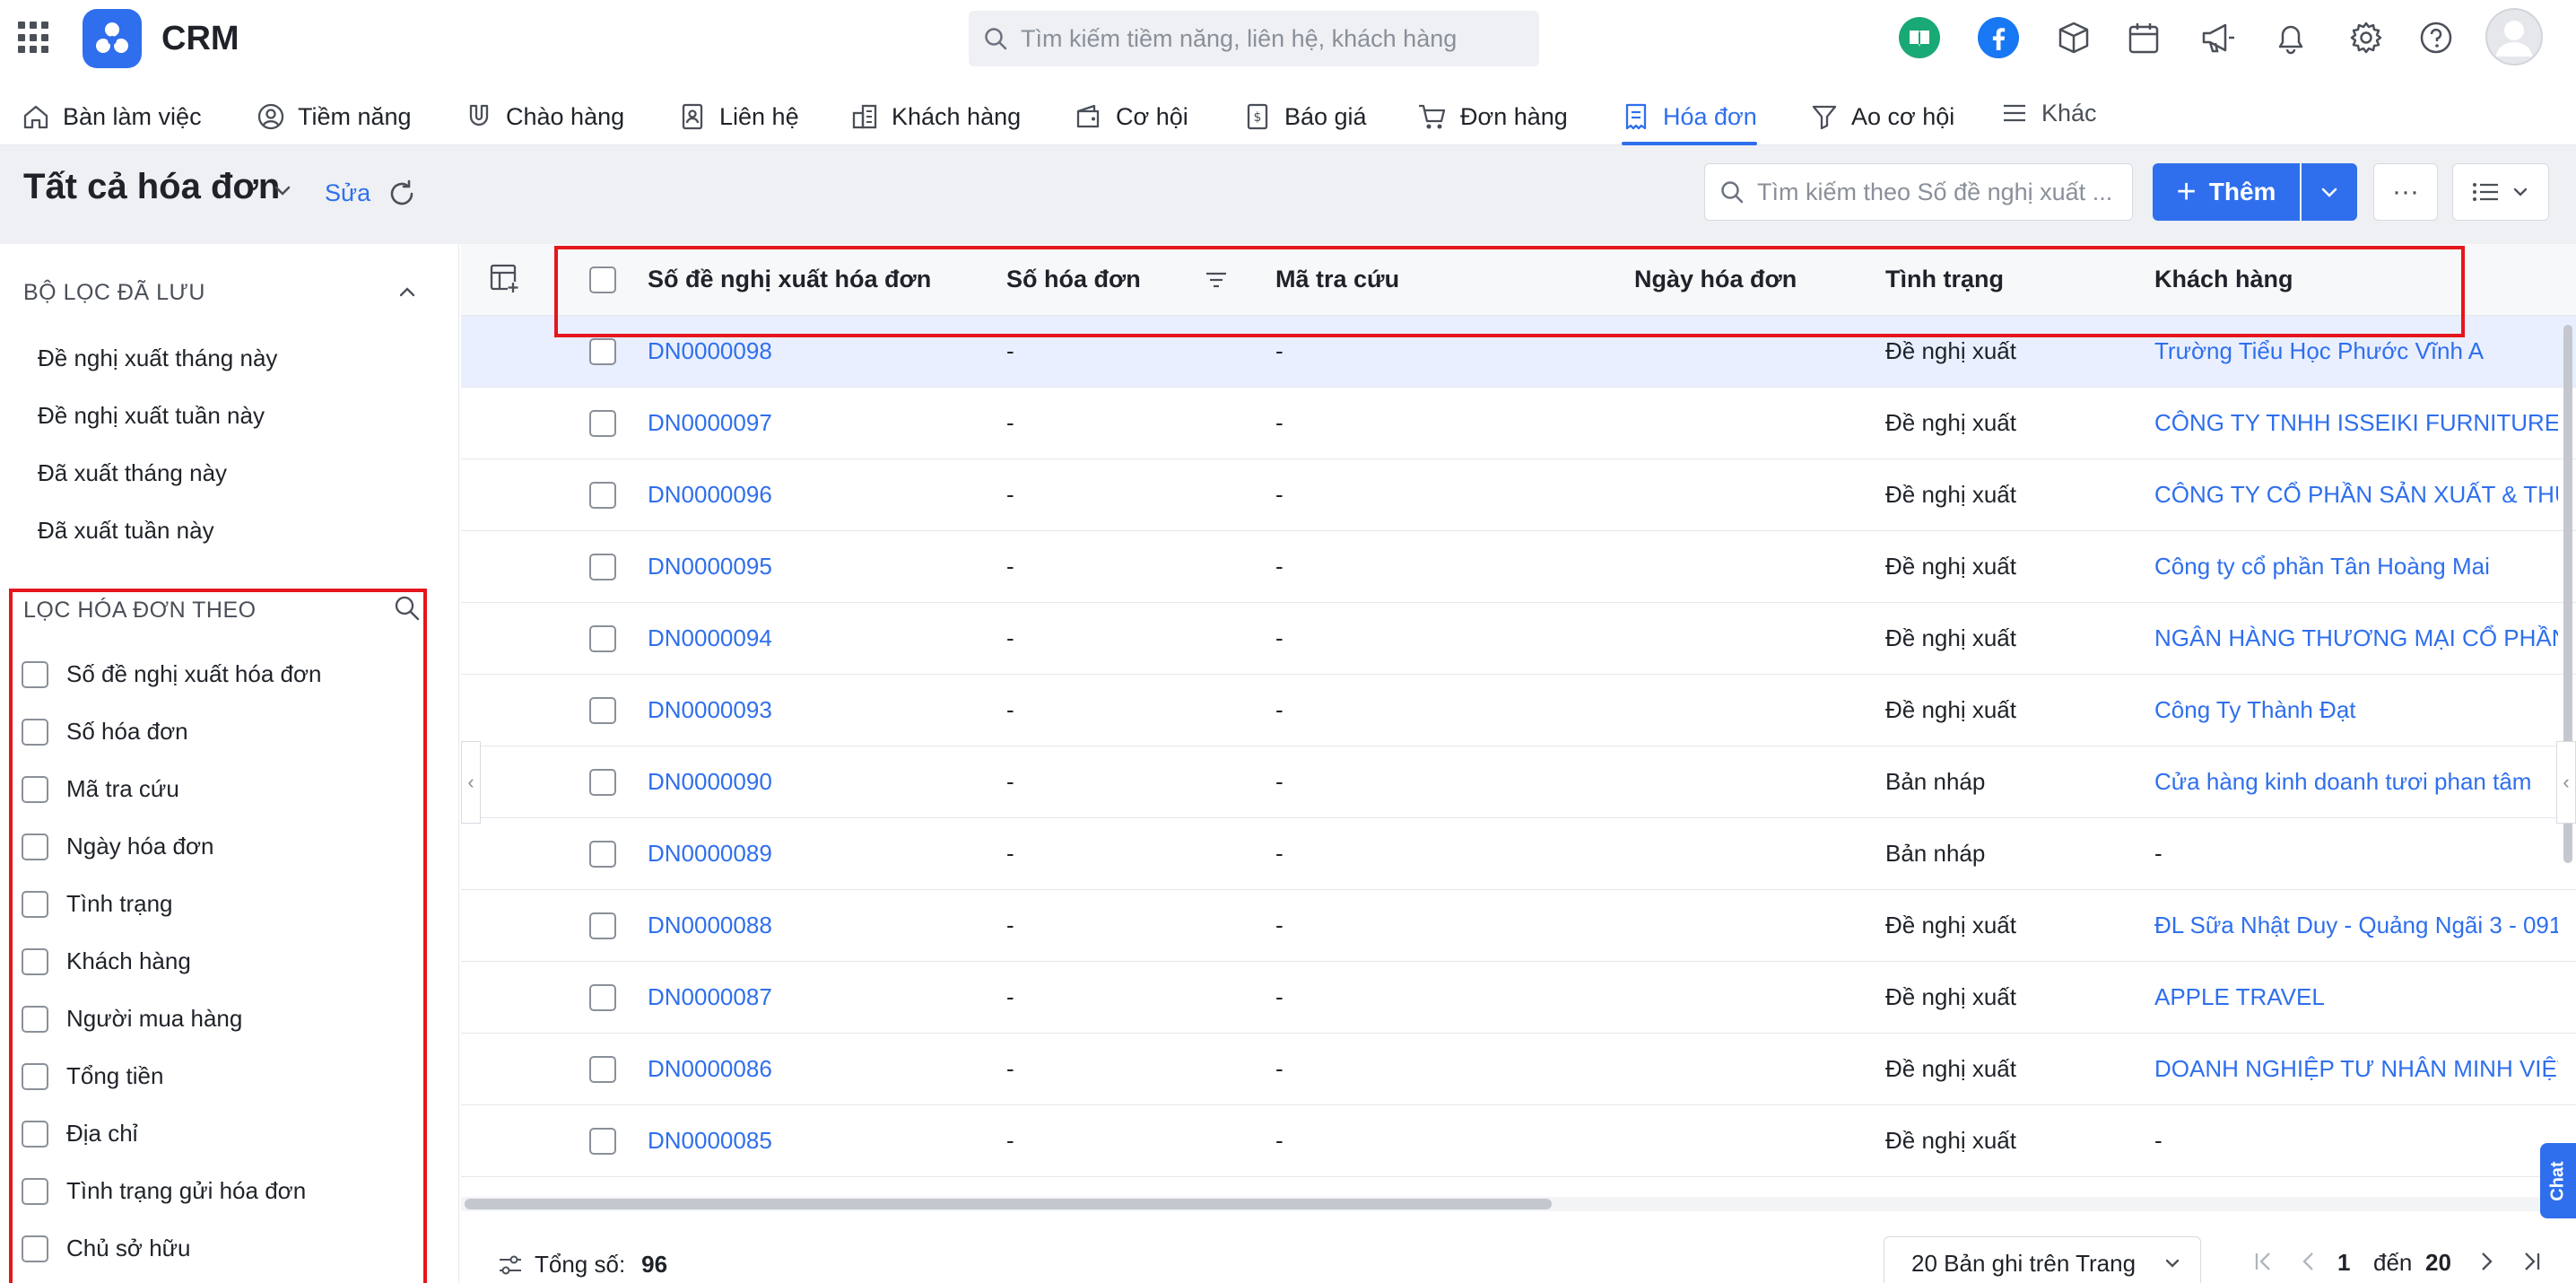 This screenshot has width=2576, height=1283. What do you see at coordinates (112, 38) in the screenshot?
I see `crm-logo` at bounding box center [112, 38].